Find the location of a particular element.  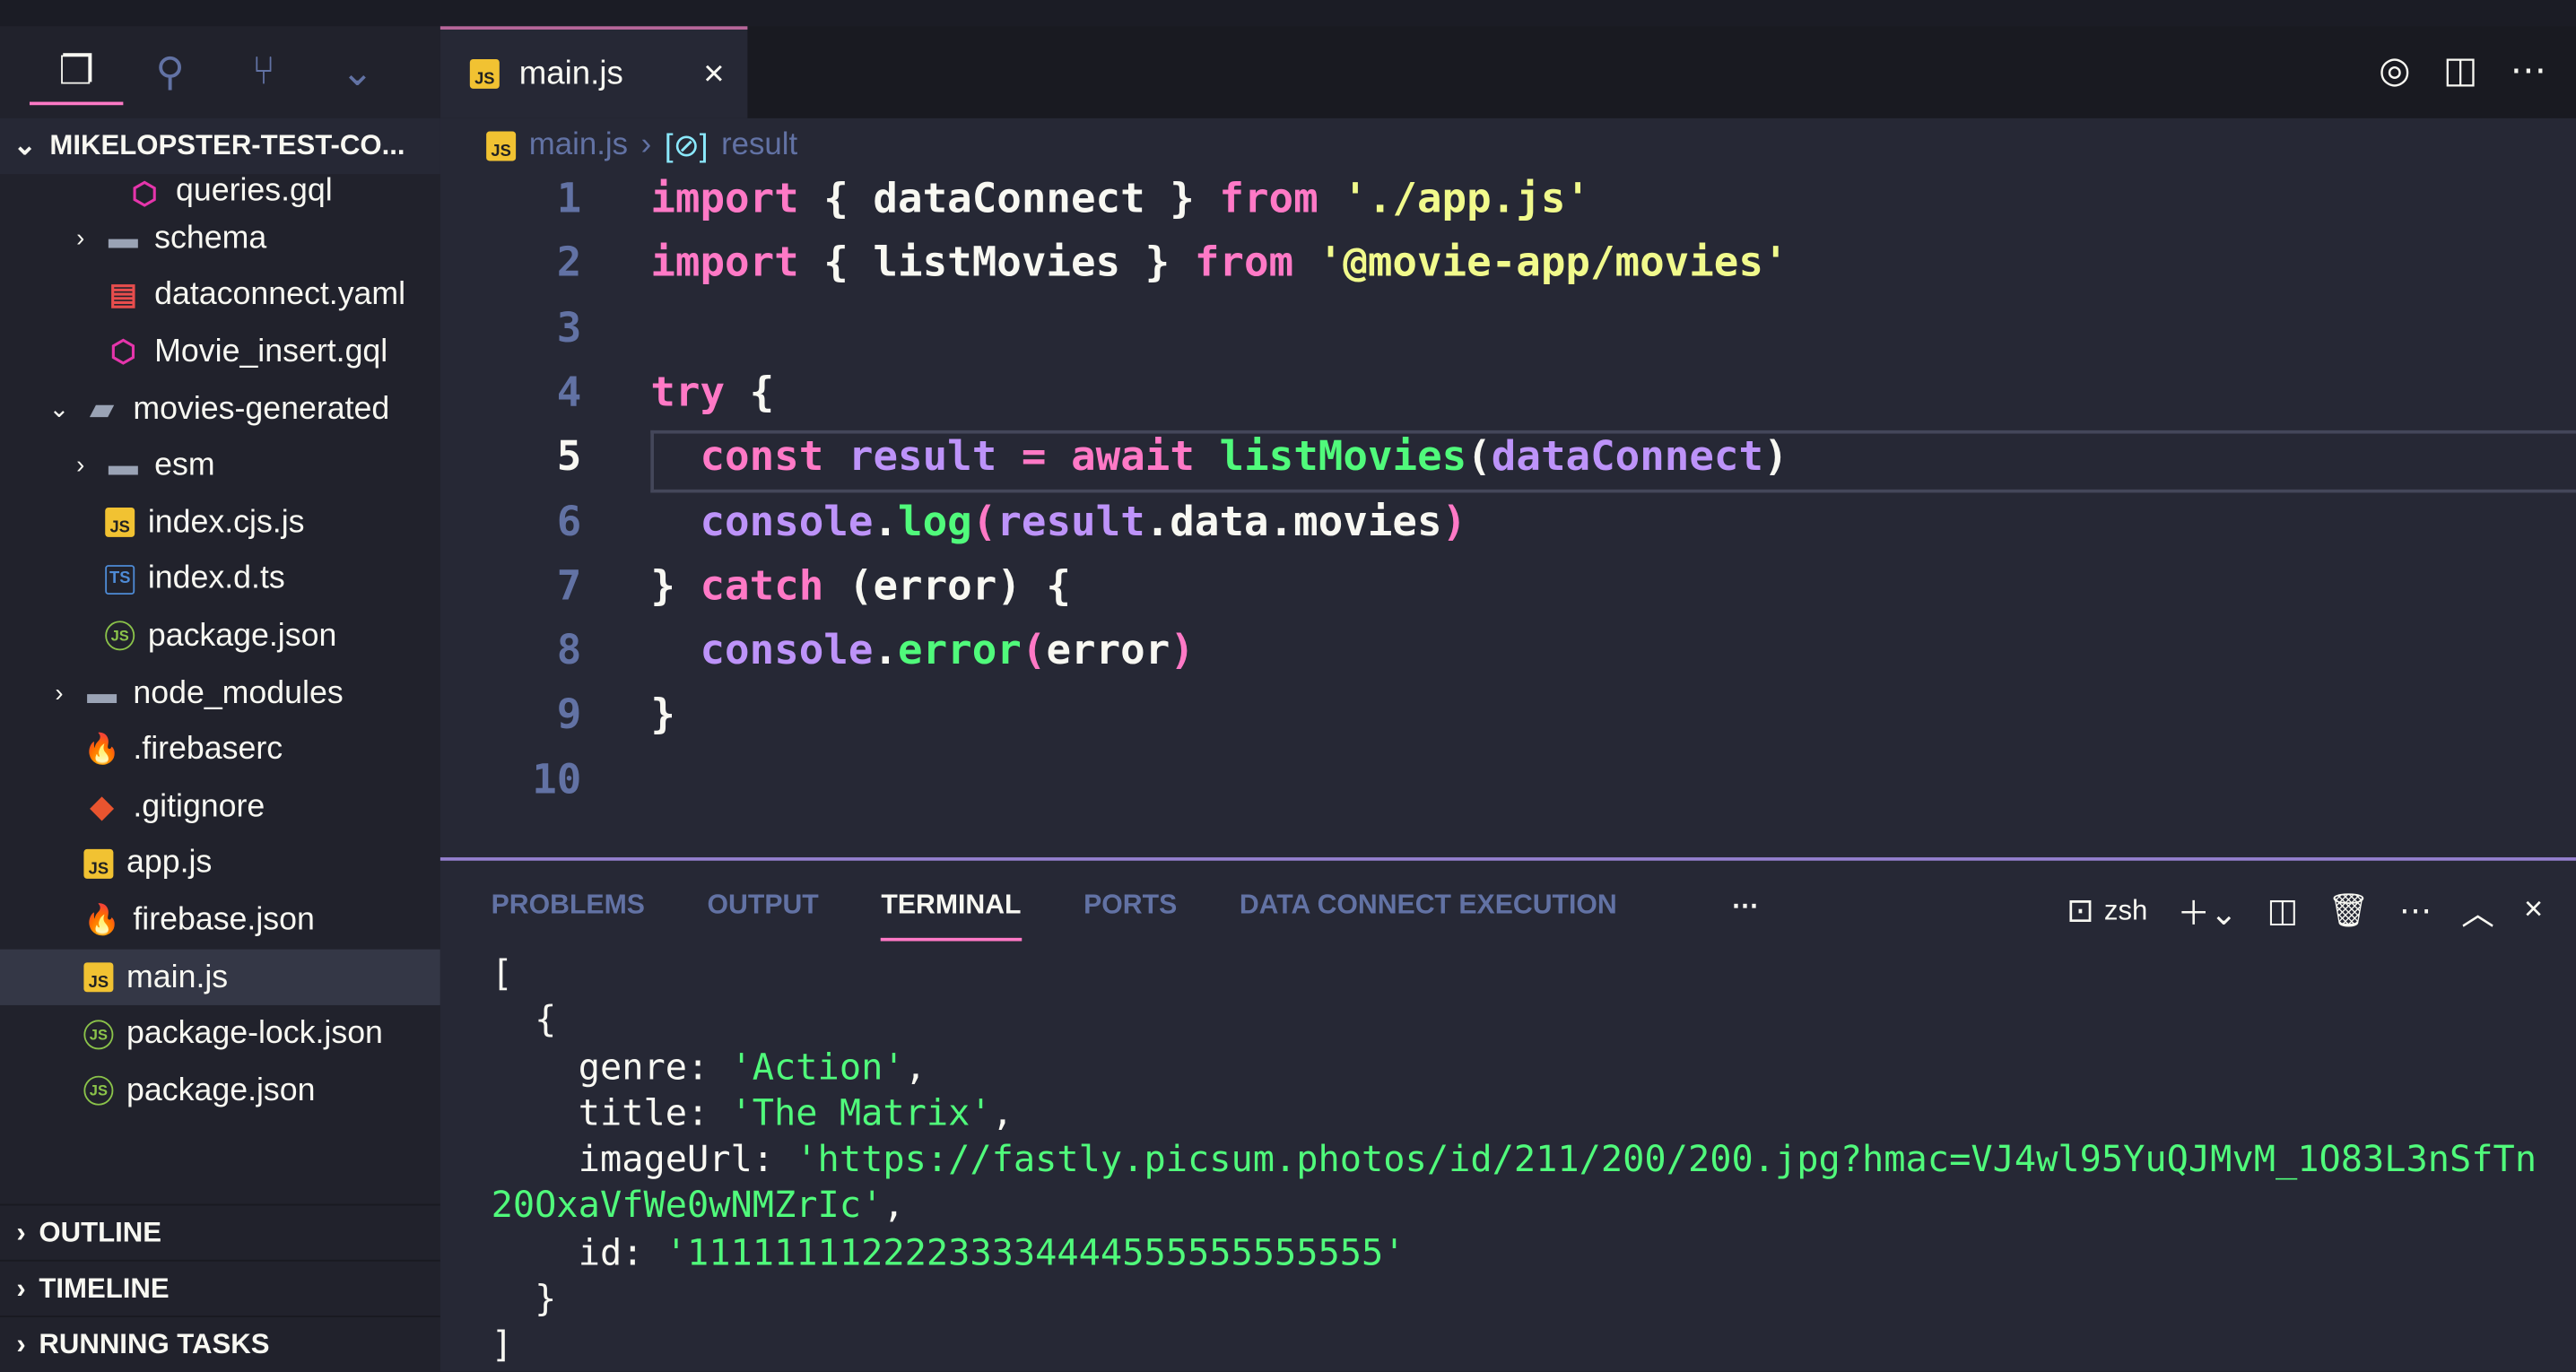

chevron-icon: ⌄ is located at coordinates (59, 409).